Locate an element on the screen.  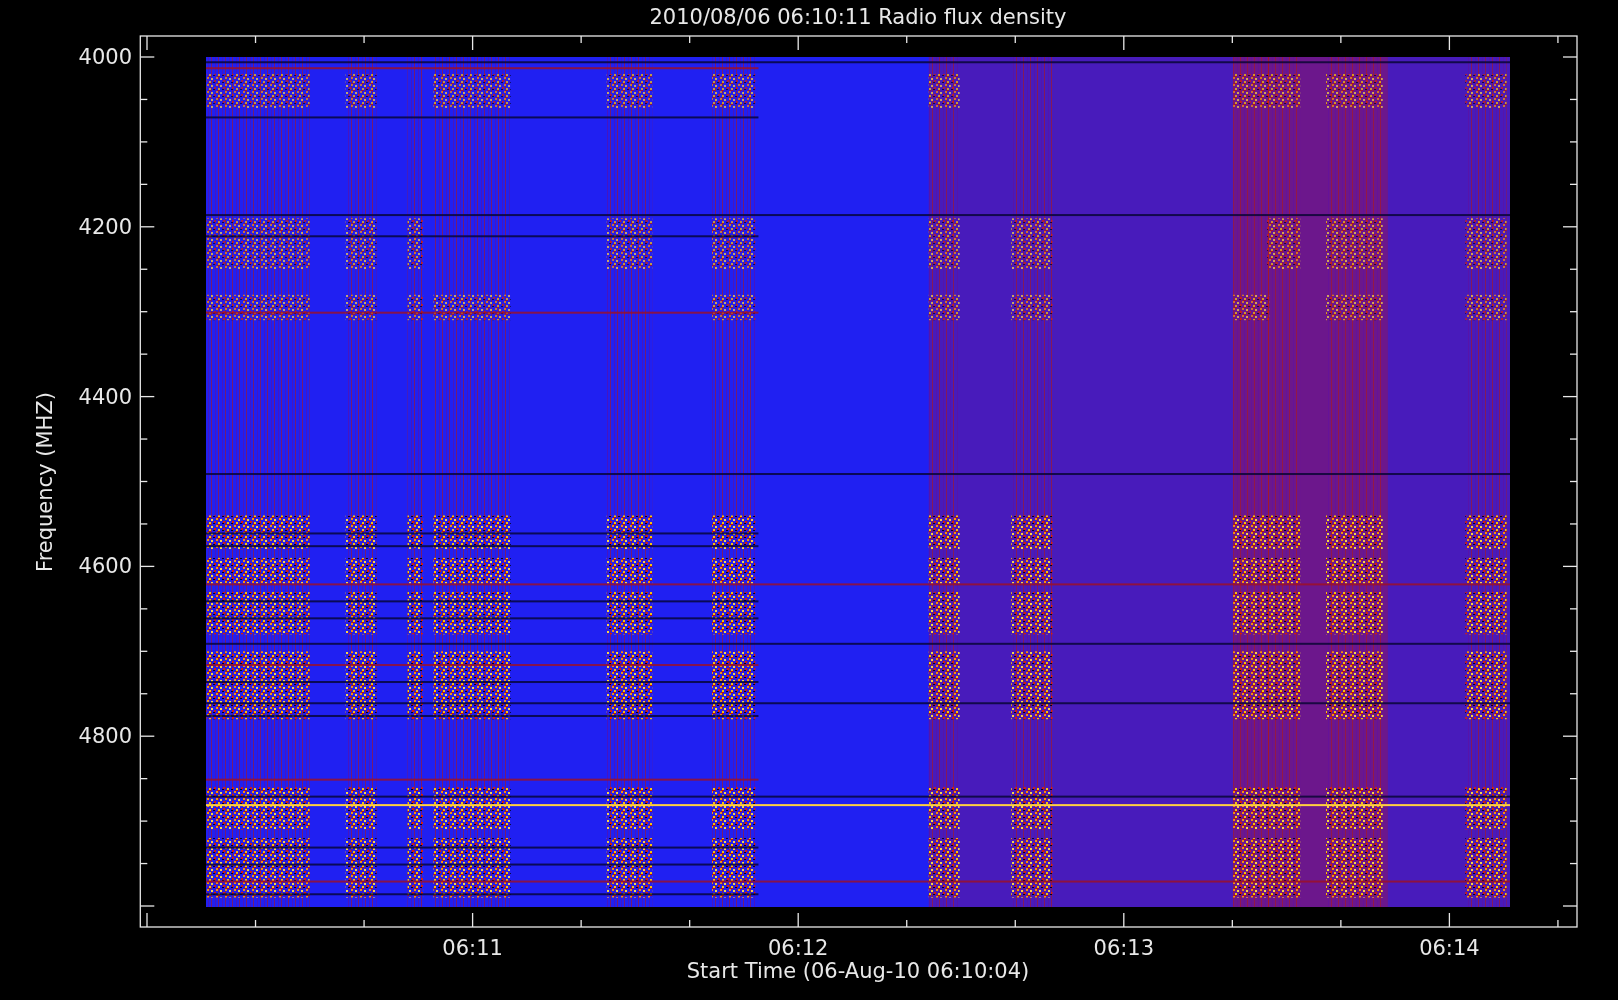
y-tick-label: 4600 is located at coordinates (105, 566).